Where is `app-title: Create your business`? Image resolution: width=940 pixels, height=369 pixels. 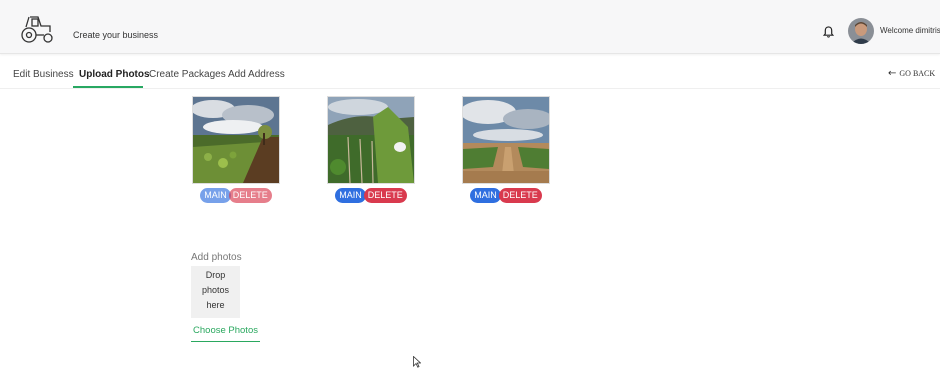
app-title: Create your business is located at coordinates (116, 35).